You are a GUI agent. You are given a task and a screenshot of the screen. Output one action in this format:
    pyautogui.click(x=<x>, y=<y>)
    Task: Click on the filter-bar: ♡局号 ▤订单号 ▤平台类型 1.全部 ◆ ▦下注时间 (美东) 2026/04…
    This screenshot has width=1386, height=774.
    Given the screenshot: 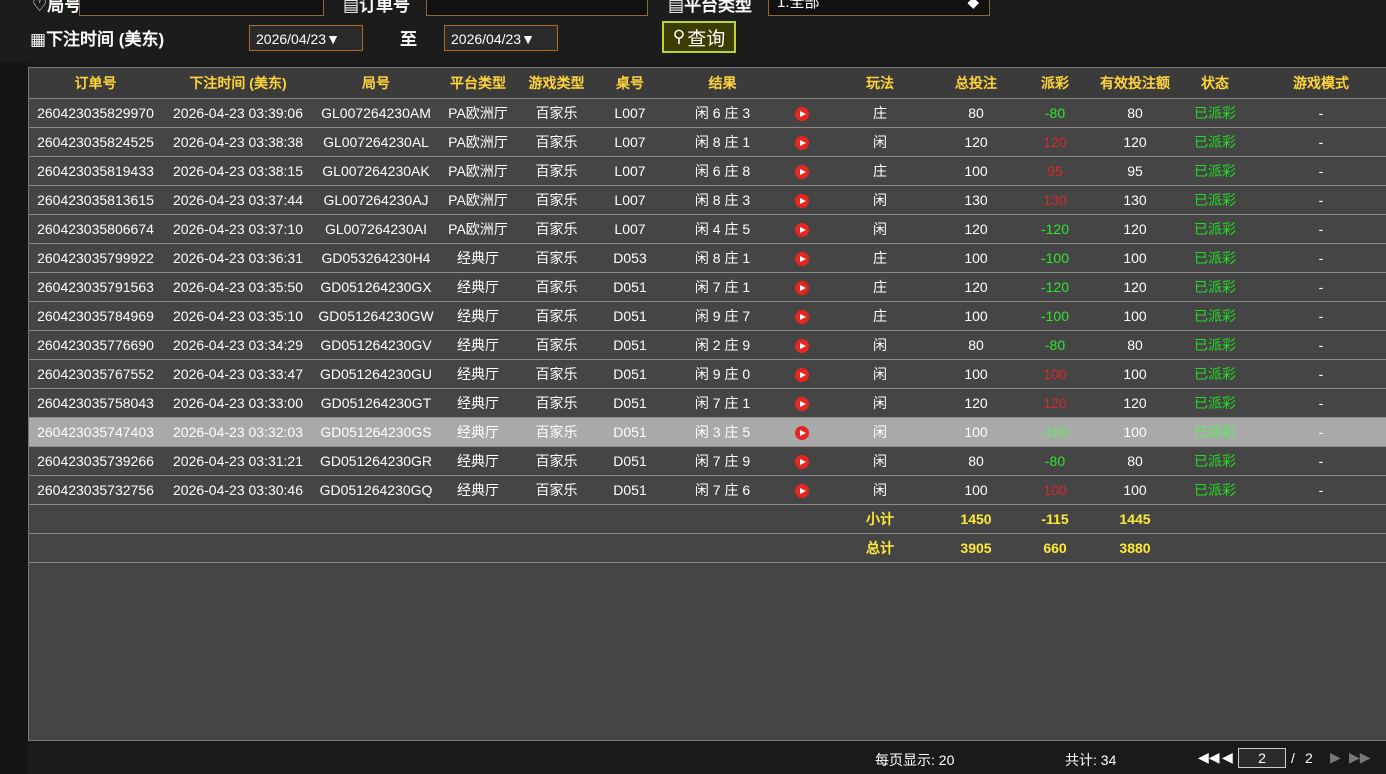 What is the action you would take?
    pyautogui.click(x=693, y=31)
    